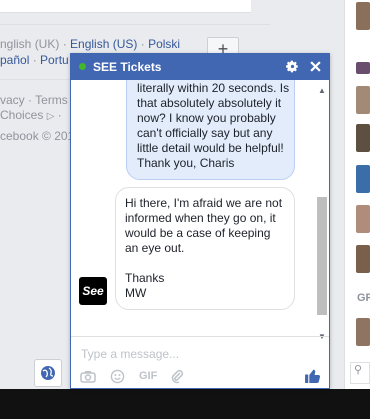 The width and height of the screenshot is (370, 419). I want to click on footer-adchoices-link: Choices, so click(21, 115).